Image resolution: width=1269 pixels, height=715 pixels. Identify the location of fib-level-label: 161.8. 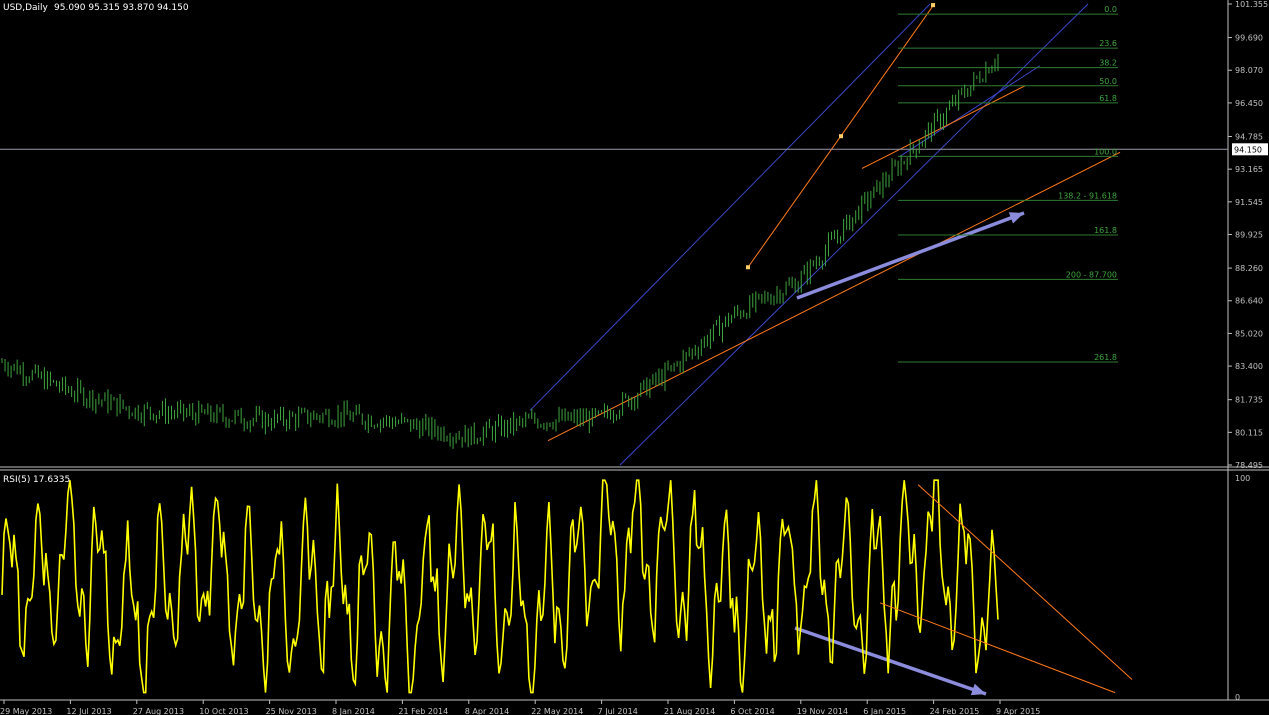
(1105, 230).